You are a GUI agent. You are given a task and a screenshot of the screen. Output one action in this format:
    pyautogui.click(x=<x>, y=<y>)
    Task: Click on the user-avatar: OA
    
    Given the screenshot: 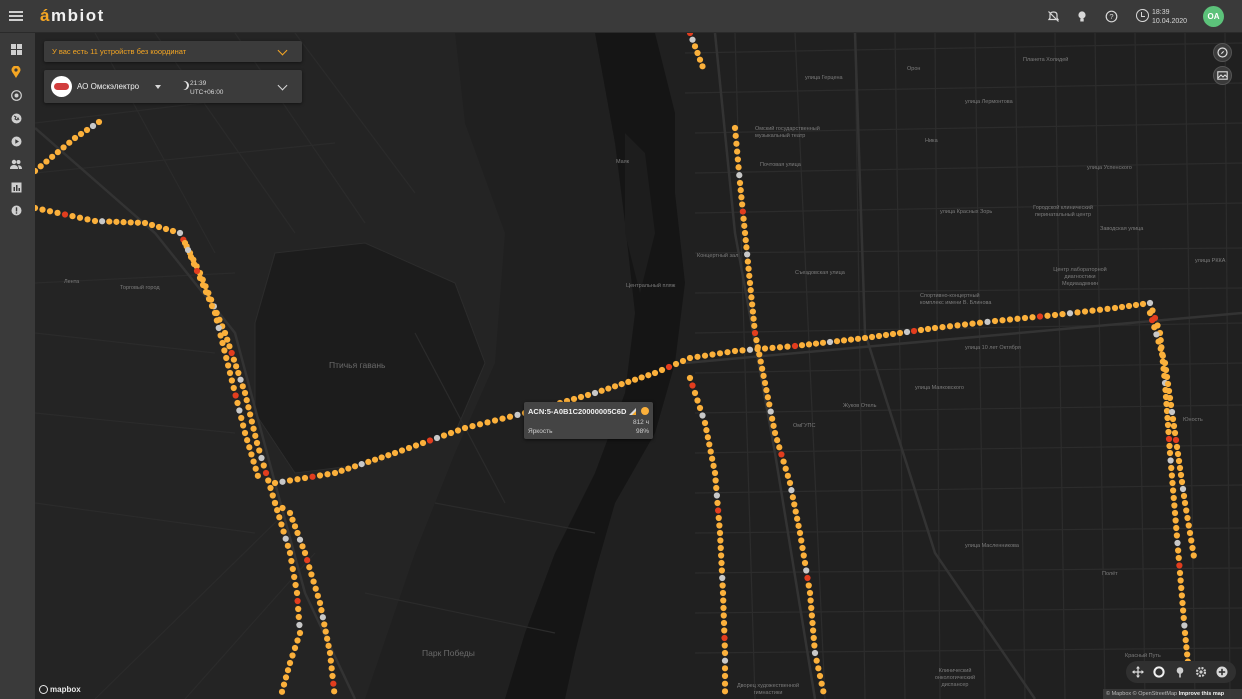 What is the action you would take?
    pyautogui.click(x=1213, y=16)
    